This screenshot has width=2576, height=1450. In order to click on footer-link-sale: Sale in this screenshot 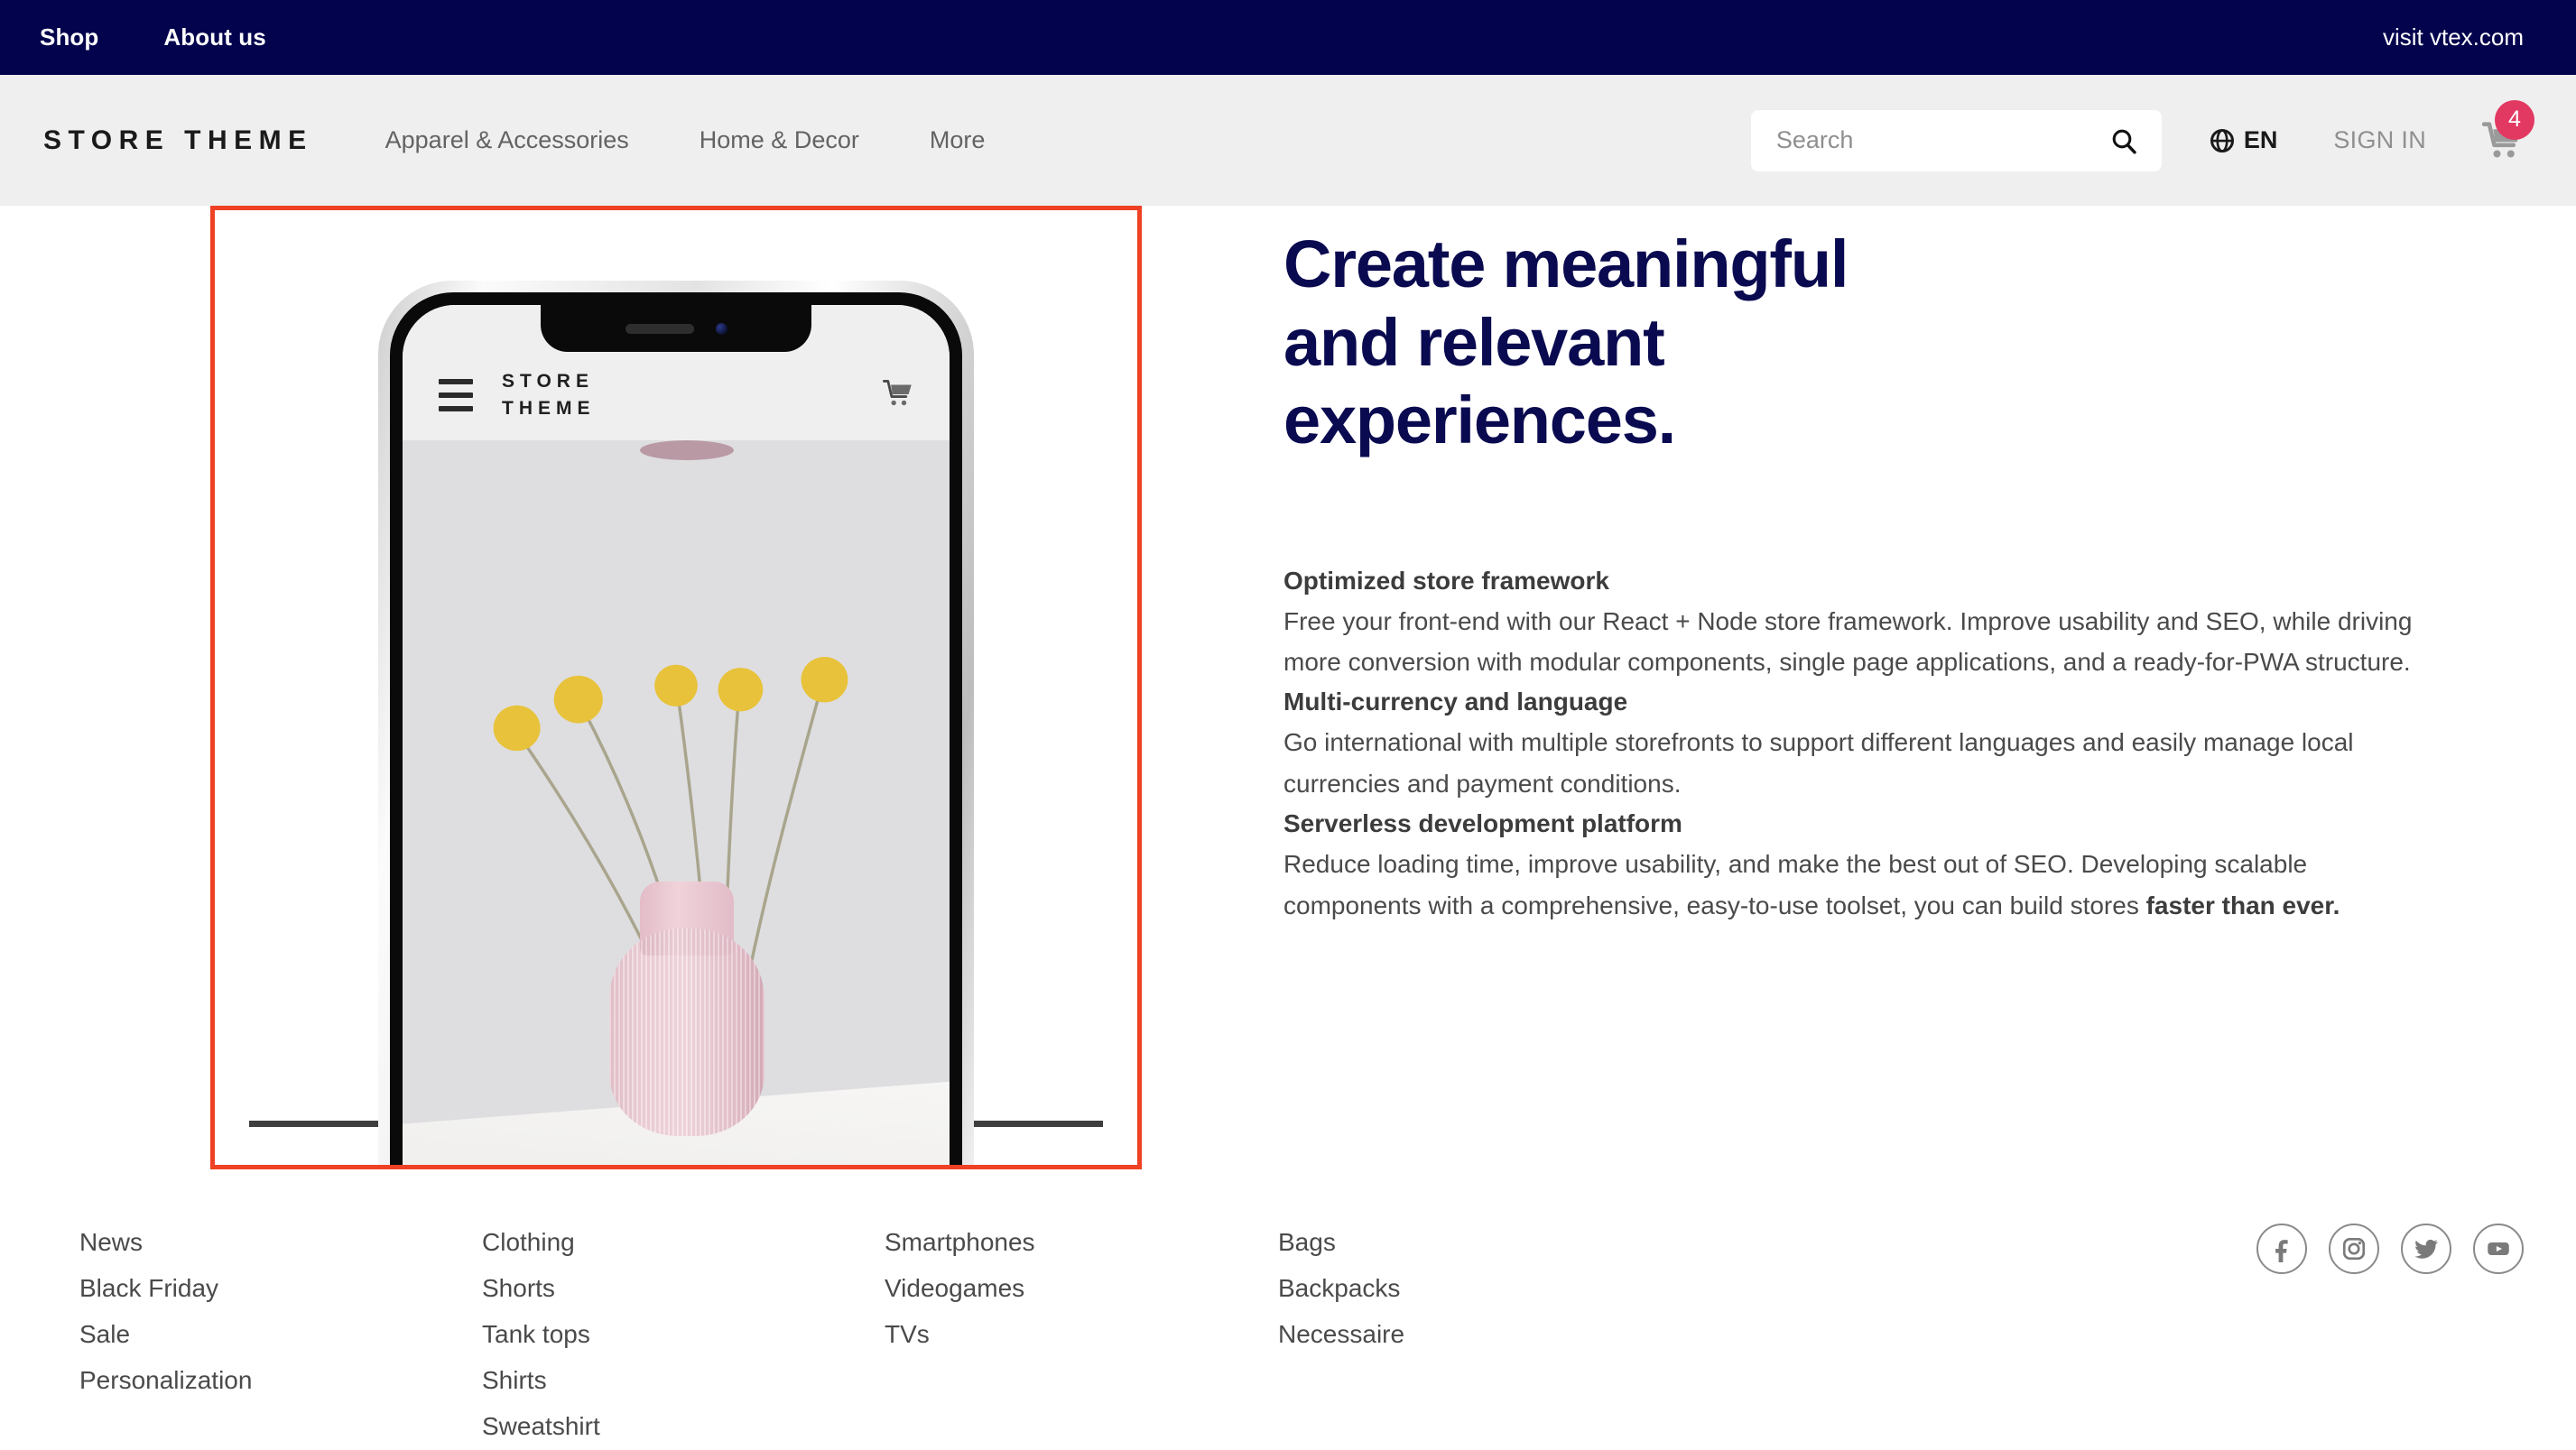, I will do `click(280, 1335)`.